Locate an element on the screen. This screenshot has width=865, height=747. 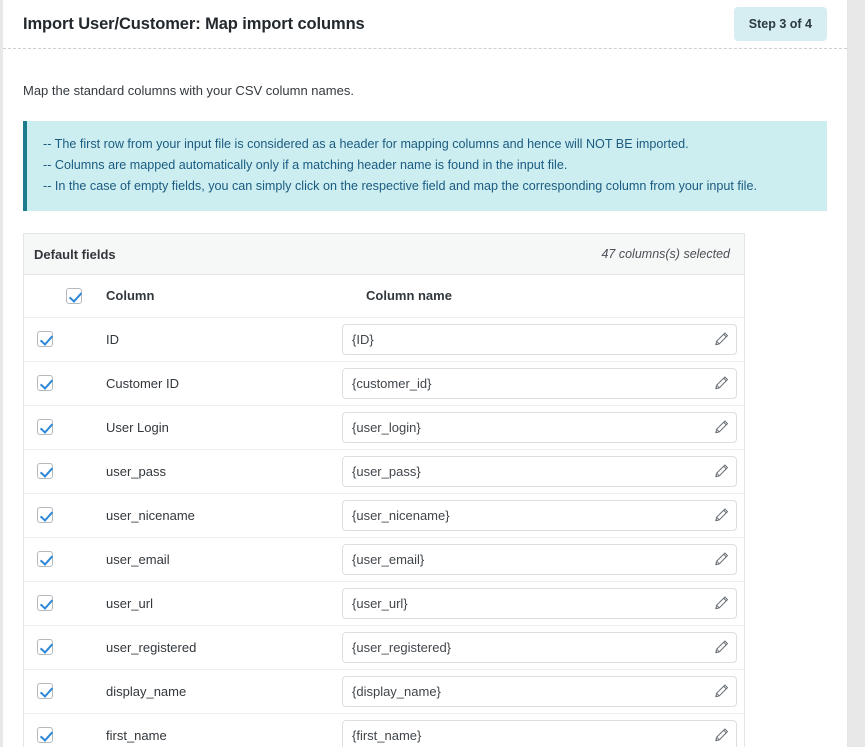
table-header: Column Column name is located at coordinates (384, 296).